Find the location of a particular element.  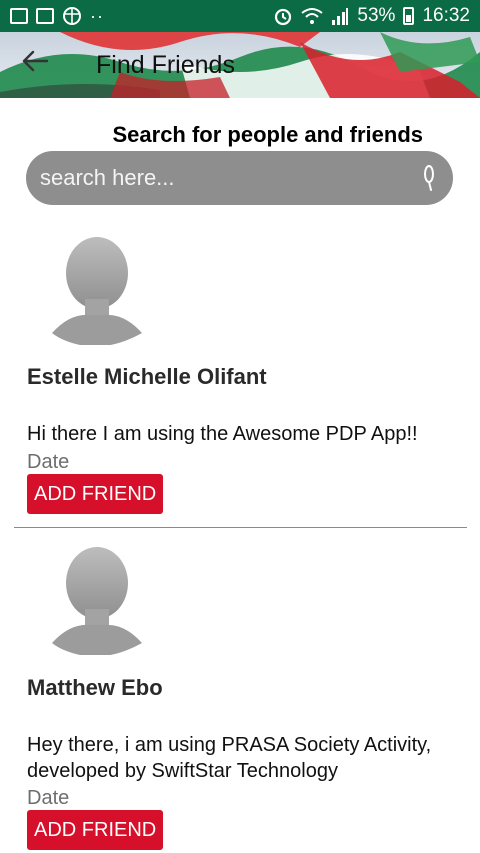

search-bar is located at coordinates (239, 178).